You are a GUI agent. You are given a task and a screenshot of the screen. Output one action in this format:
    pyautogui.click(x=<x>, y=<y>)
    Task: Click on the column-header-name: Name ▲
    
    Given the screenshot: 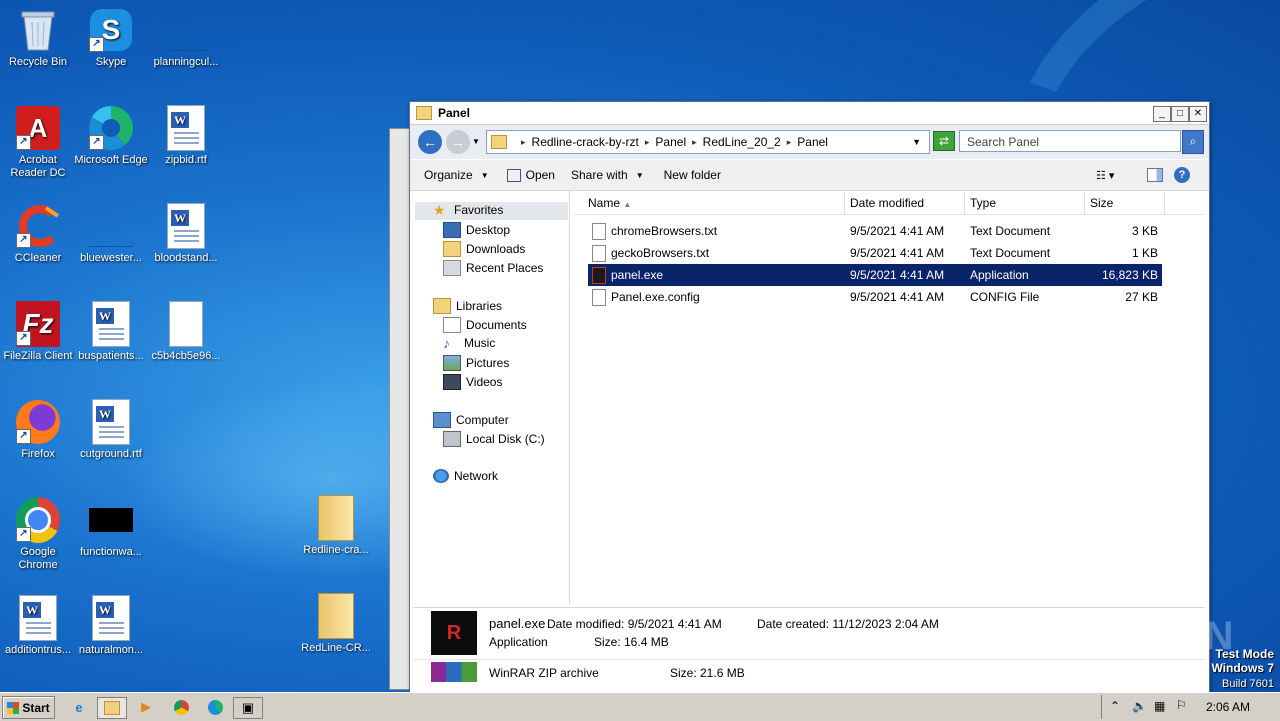 What is the action you would take?
    pyautogui.click(x=709, y=203)
    